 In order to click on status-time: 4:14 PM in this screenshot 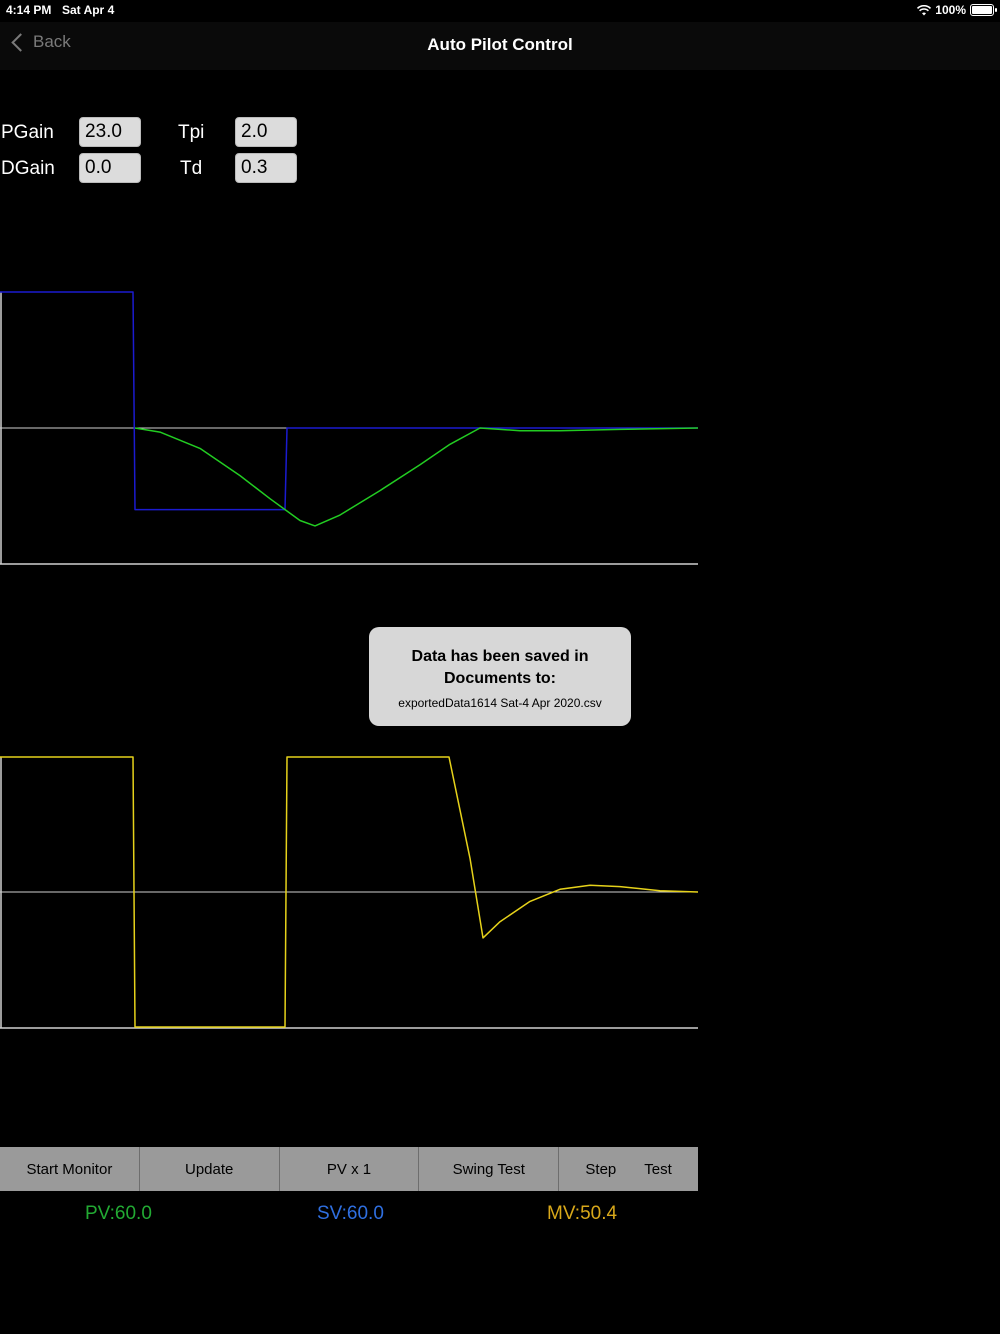, I will do `click(29, 10)`.